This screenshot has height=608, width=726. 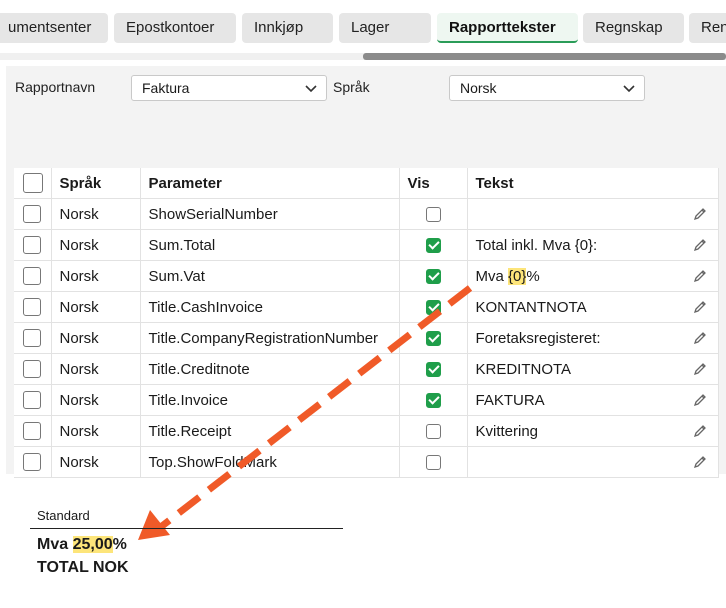 I want to click on report-vat-prefix: Mva, so click(x=55, y=544).